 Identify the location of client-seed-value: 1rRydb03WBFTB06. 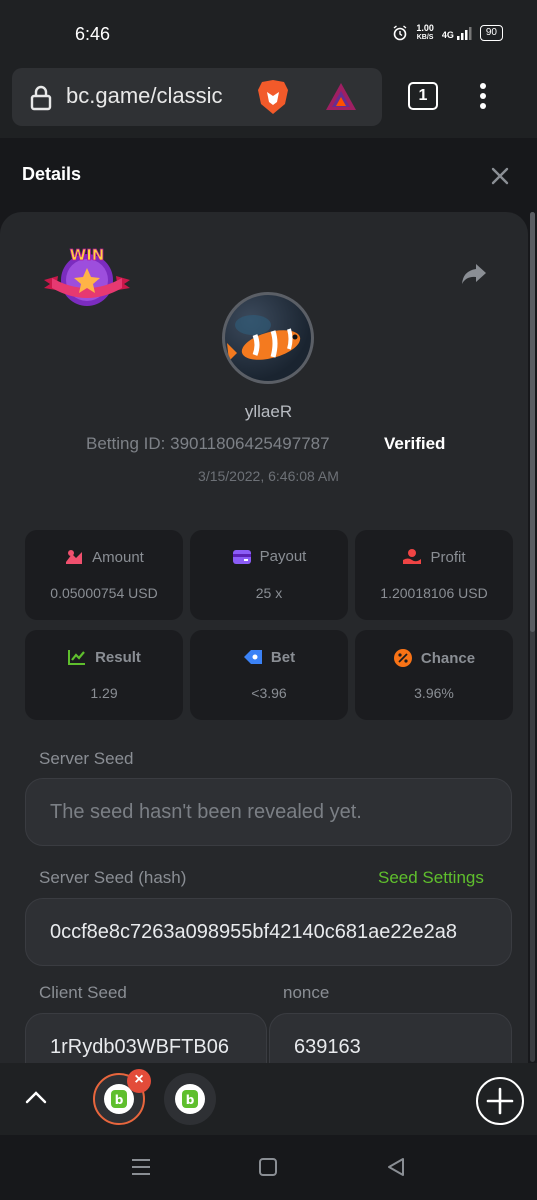
(139, 1047).